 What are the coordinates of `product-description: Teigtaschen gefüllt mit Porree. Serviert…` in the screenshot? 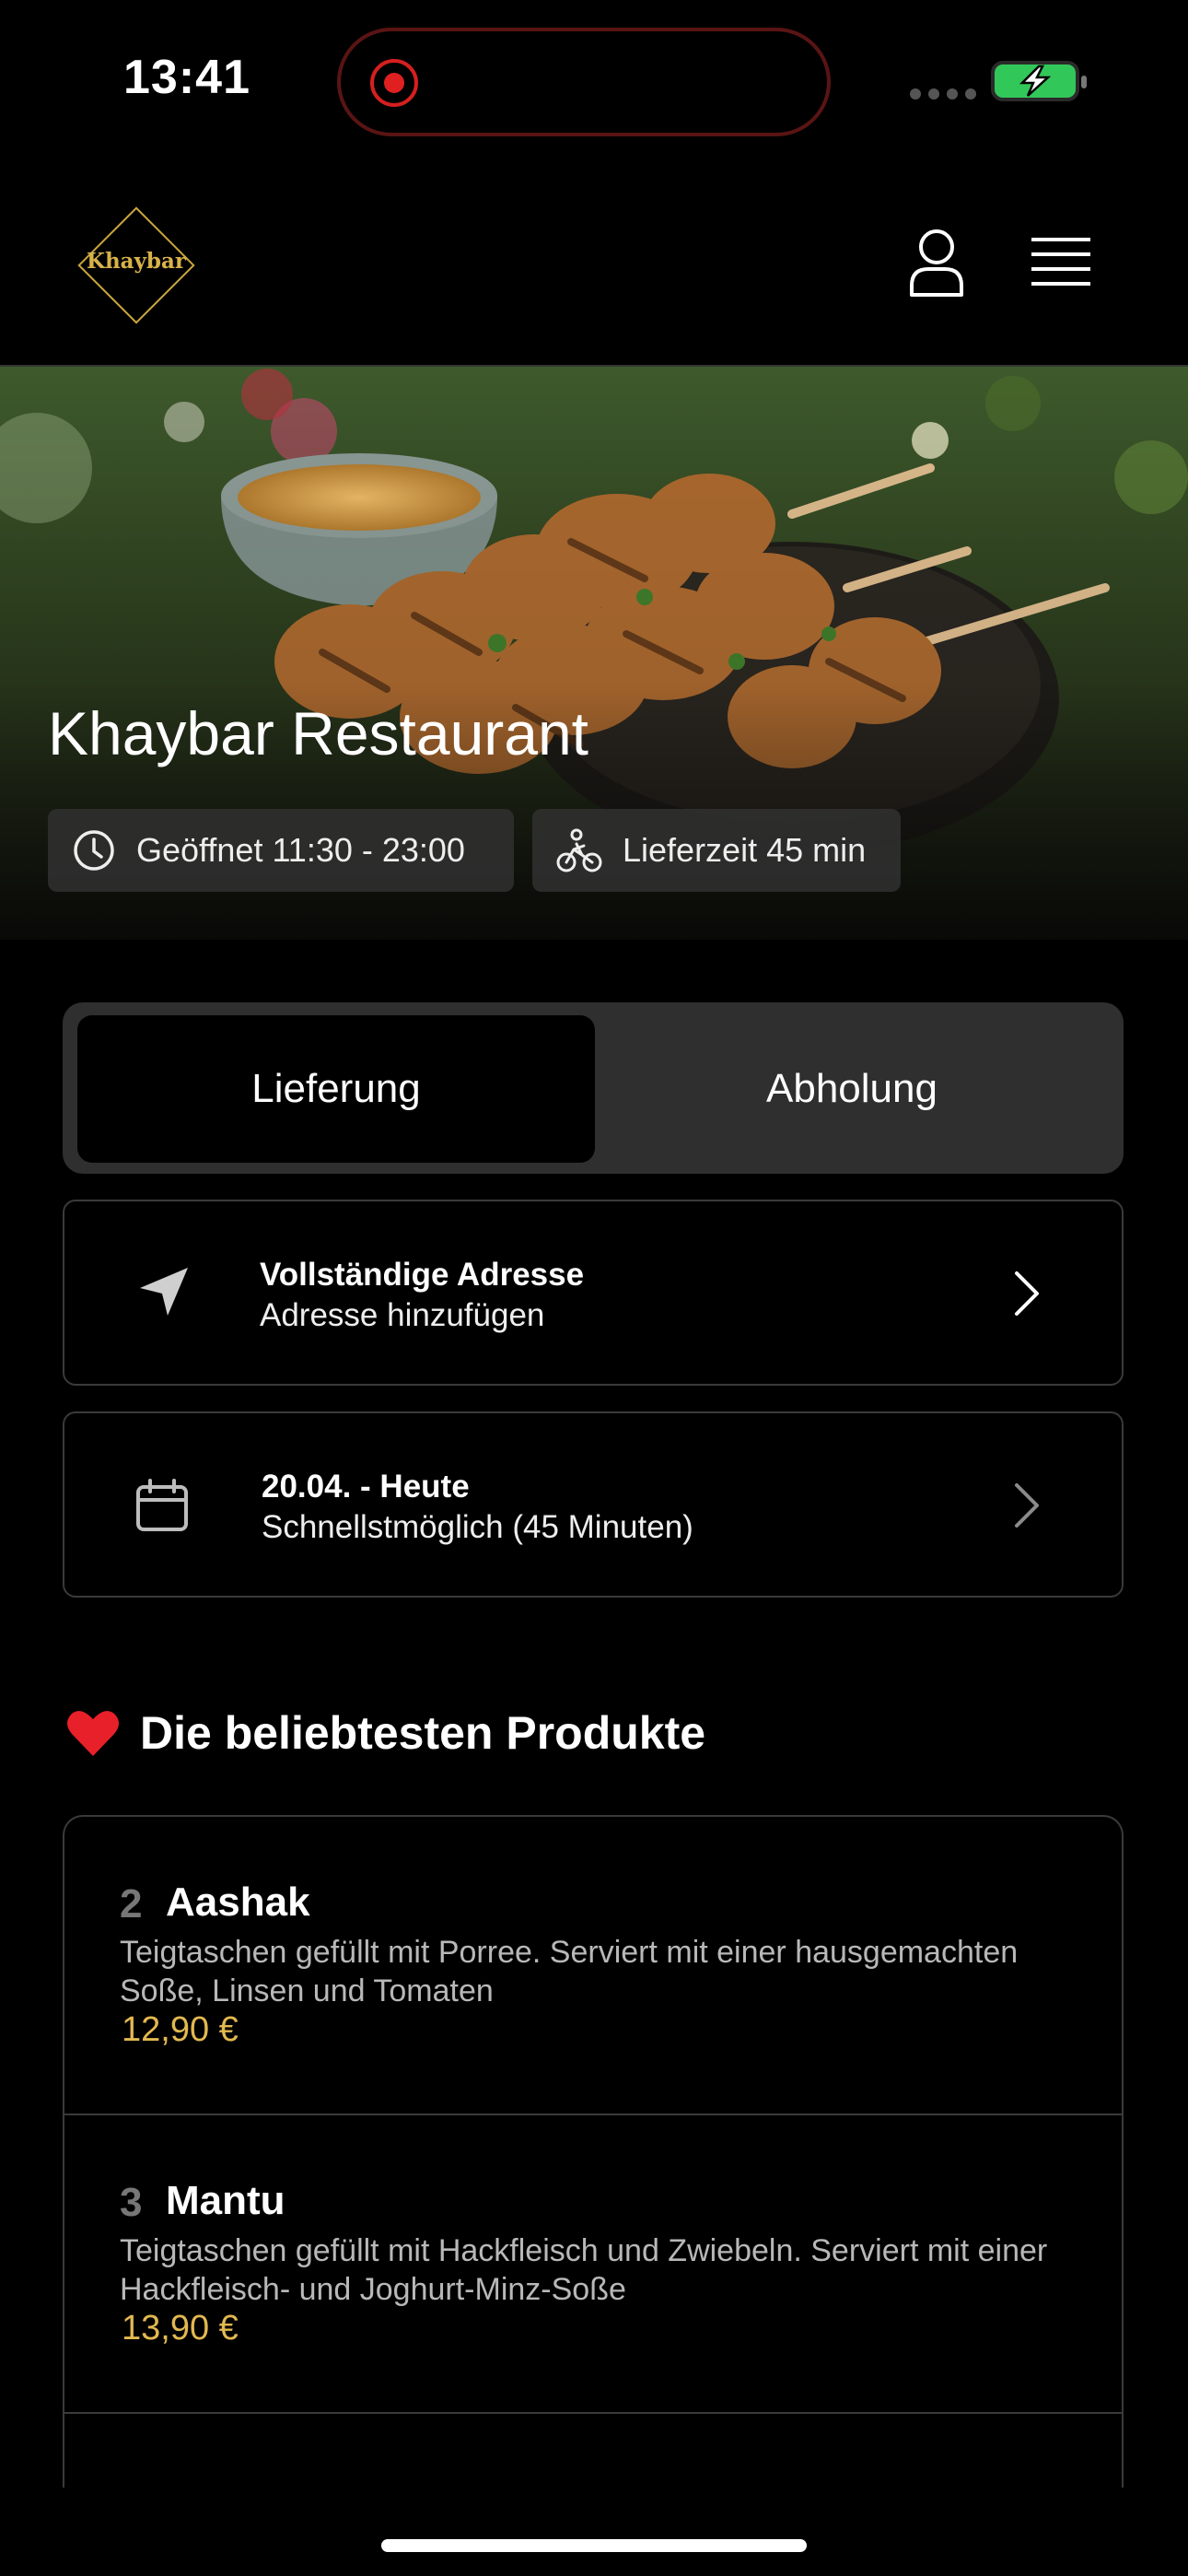 It's located at (569, 1971).